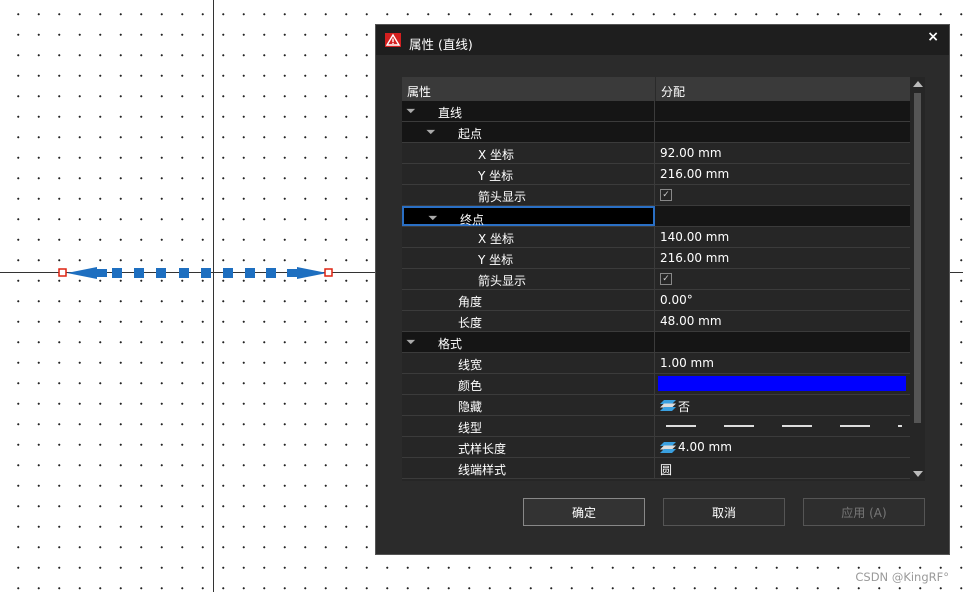 The height and width of the screenshot is (592, 963). What do you see at coordinates (470, 407) in the screenshot?
I see `property-label: 隐藏` at bounding box center [470, 407].